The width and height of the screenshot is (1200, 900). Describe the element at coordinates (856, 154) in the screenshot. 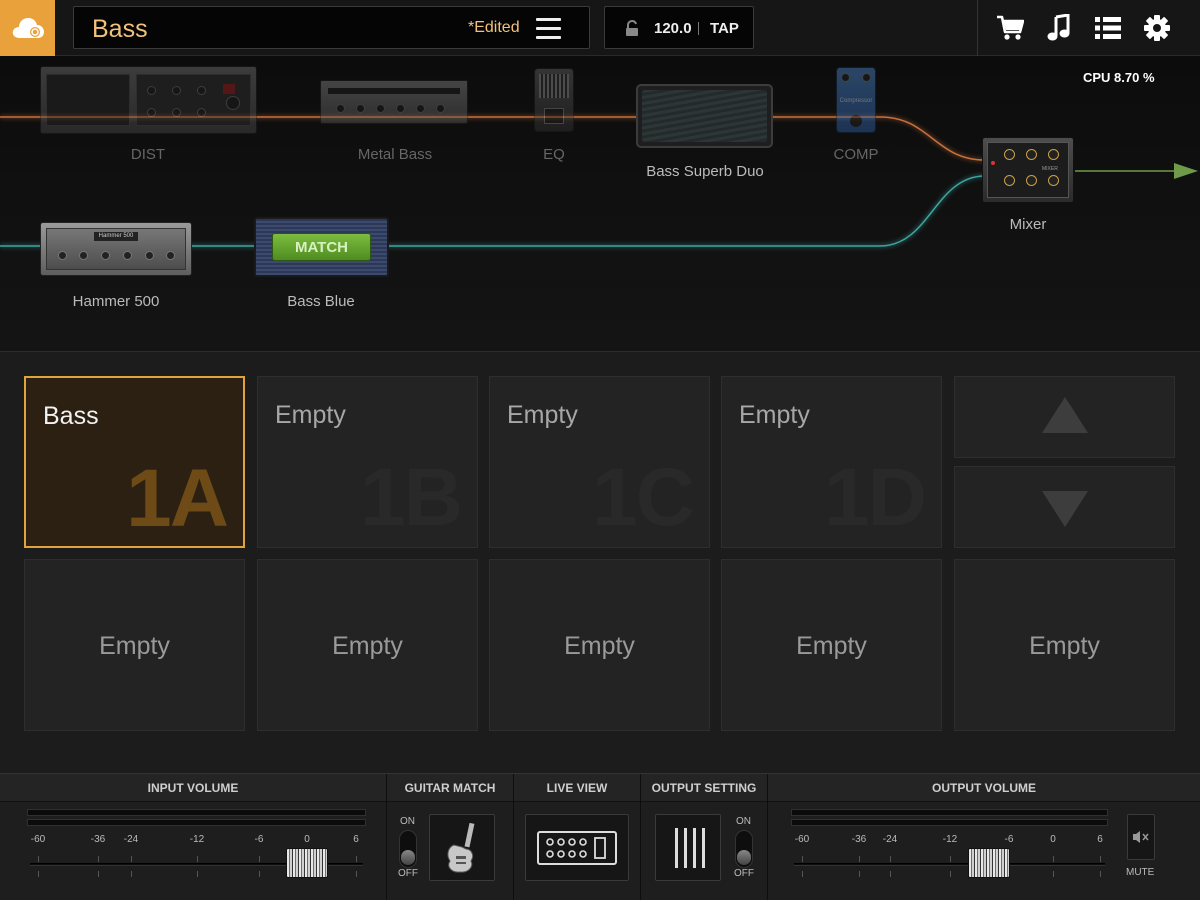

I see `module-label-comp: COMP` at that location.